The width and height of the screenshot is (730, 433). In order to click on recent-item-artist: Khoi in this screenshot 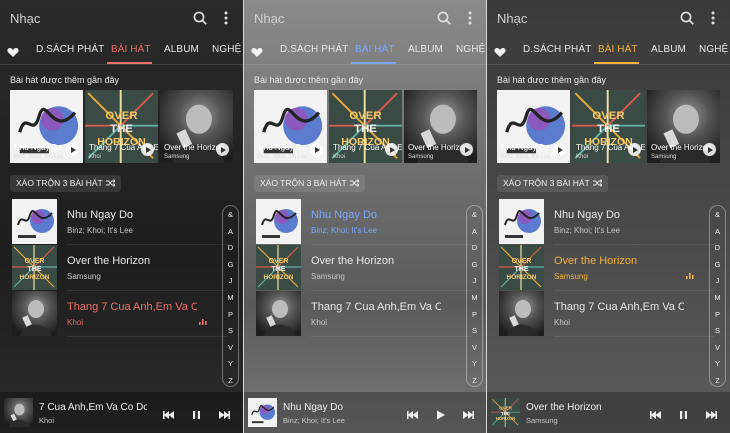, I will do `click(95, 157)`.